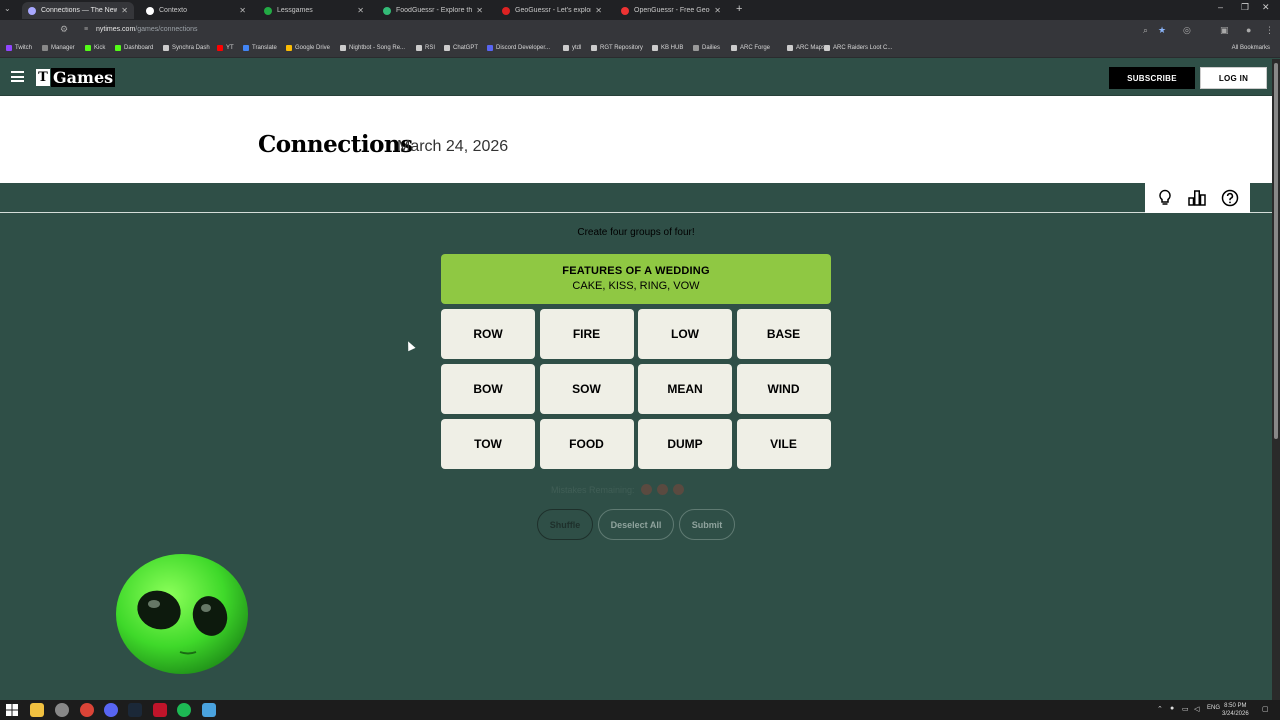 The image size is (1280, 720). I want to click on browser-tab: OpenGuessr - Free GeoGuessr ✕, so click(671, 10).